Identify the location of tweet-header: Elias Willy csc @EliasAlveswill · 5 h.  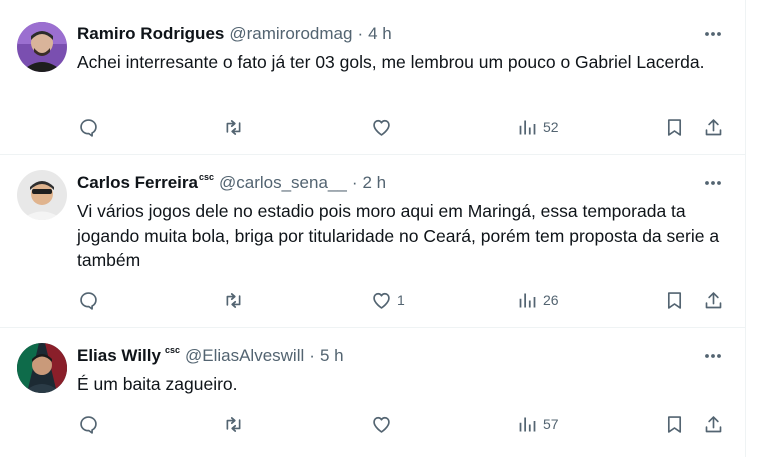
(210, 356).